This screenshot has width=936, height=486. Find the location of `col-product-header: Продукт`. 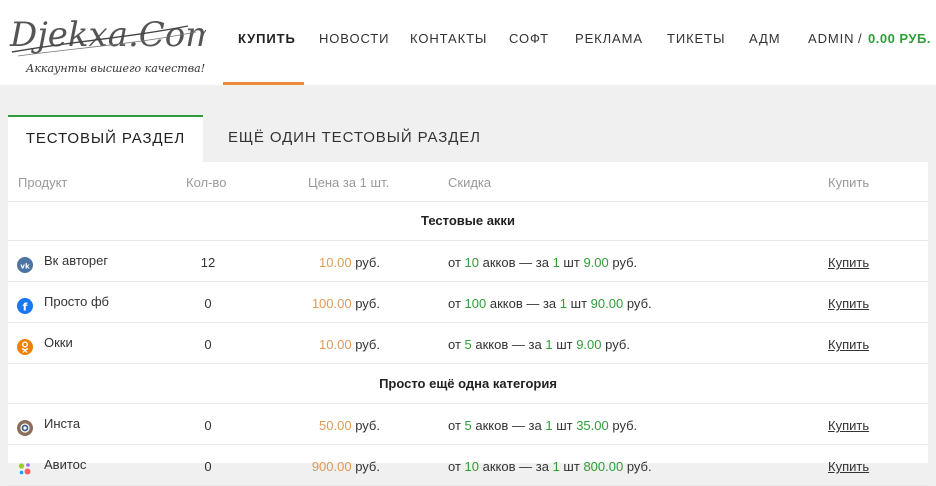

col-product-header: Продукт is located at coordinates (43, 182).